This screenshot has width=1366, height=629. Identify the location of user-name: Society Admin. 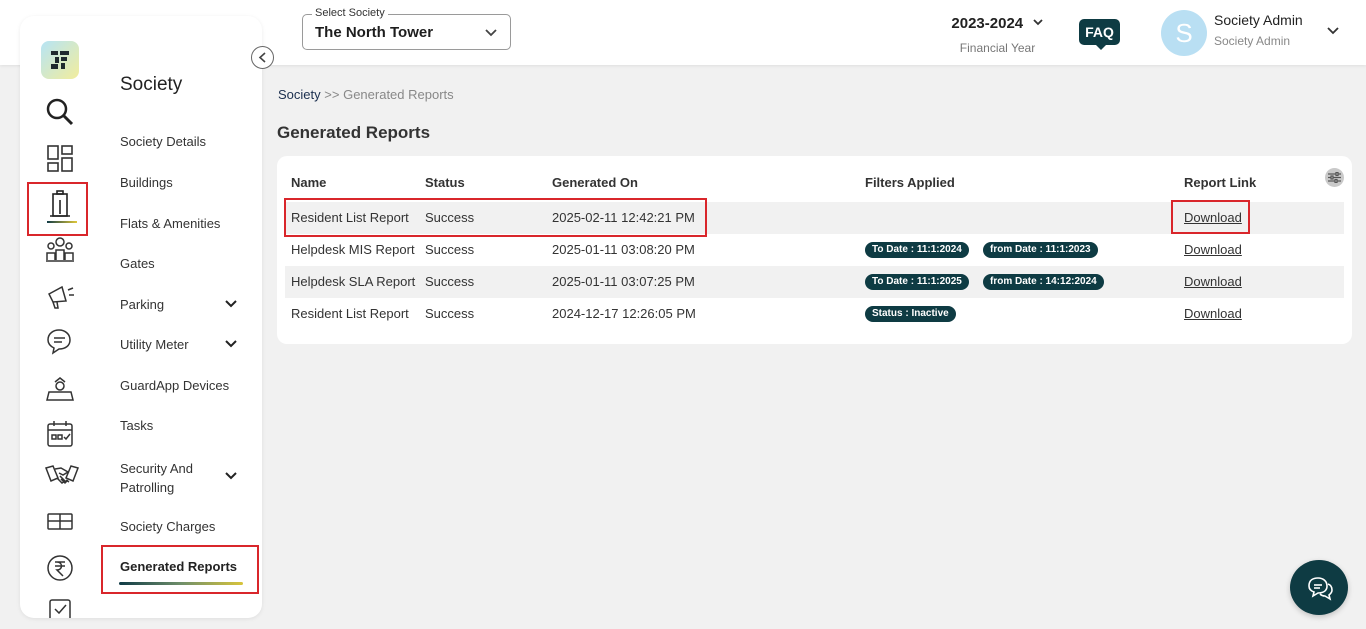
(1258, 20).